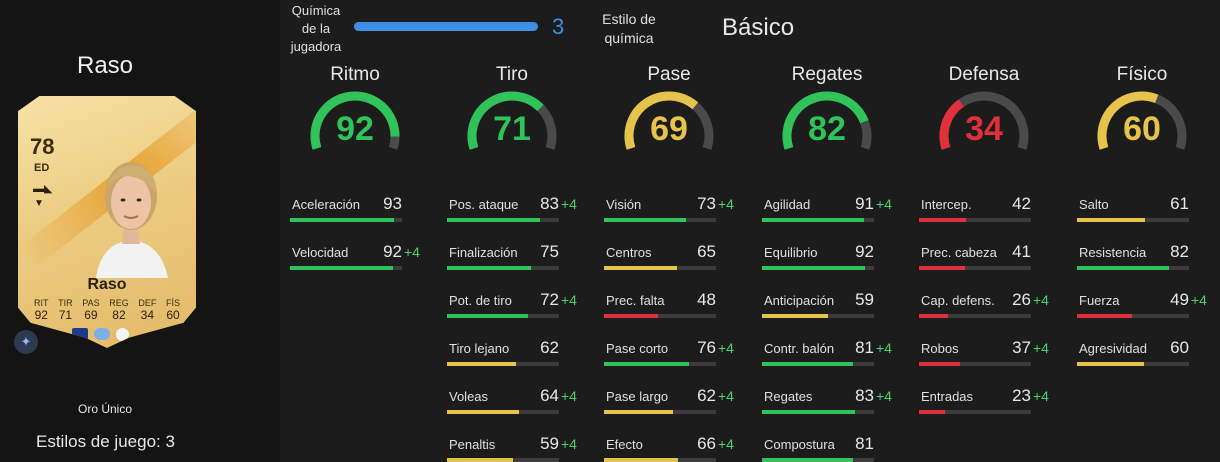 The width and height of the screenshot is (1220, 462). I want to click on stat-row: Resistencia 82, so click(1147, 262).